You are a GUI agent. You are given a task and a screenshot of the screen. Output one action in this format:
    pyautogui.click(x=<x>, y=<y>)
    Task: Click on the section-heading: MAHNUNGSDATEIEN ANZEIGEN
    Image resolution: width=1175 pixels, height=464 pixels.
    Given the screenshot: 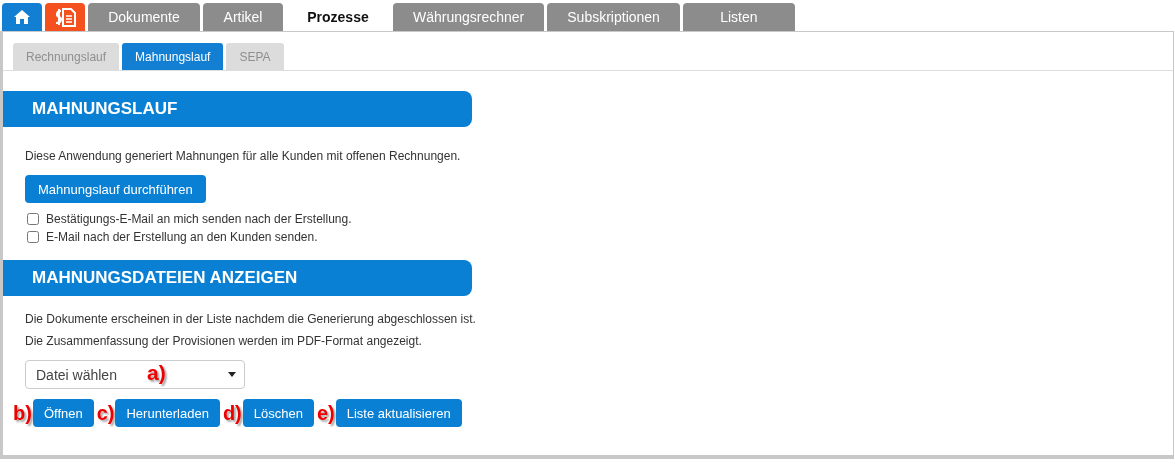 What is the action you would take?
    pyautogui.click(x=237, y=278)
    